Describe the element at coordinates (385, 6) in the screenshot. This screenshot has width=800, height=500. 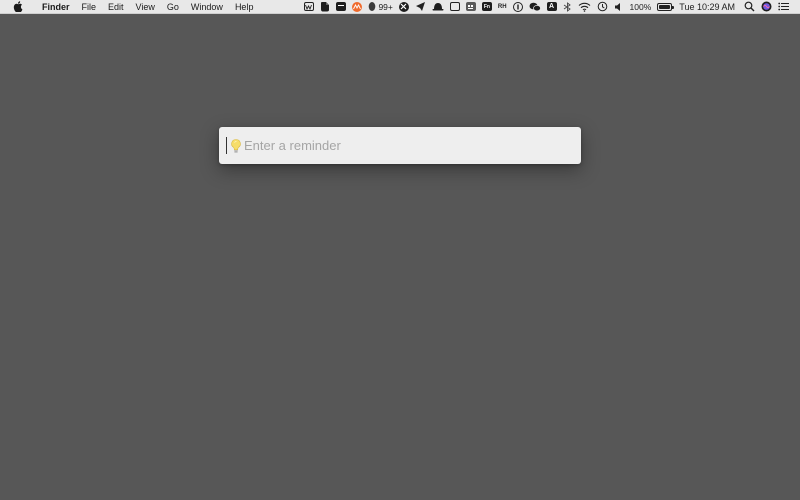
I see `notification-count: 99+` at that location.